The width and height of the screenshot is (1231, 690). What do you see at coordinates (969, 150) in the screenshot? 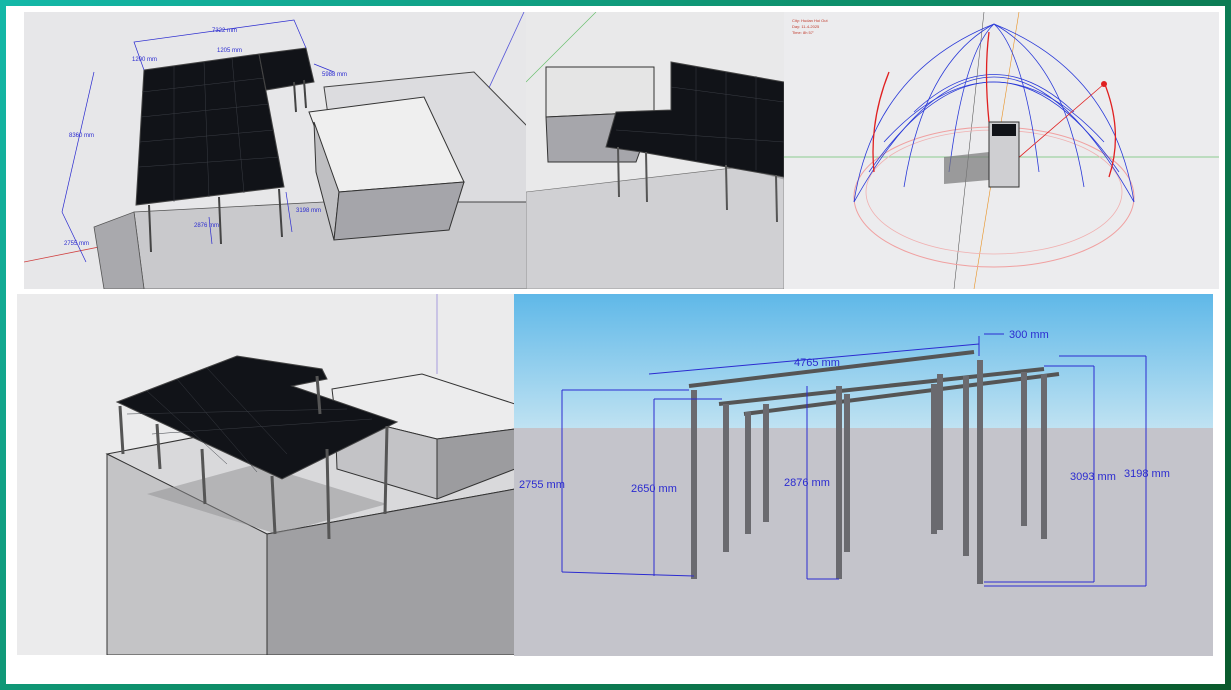
I see `axis-vertical` at bounding box center [969, 150].